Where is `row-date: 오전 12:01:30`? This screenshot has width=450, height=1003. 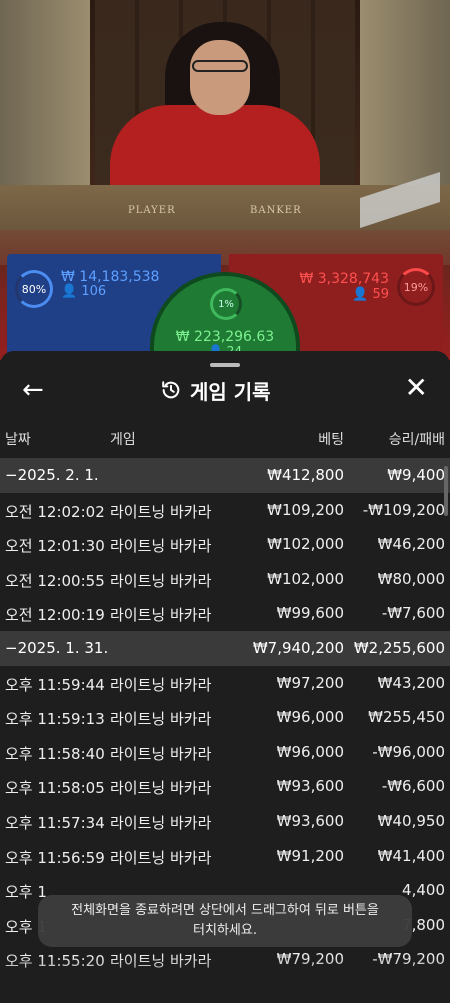
row-date: 오전 12:01:30 is located at coordinates (55, 546).